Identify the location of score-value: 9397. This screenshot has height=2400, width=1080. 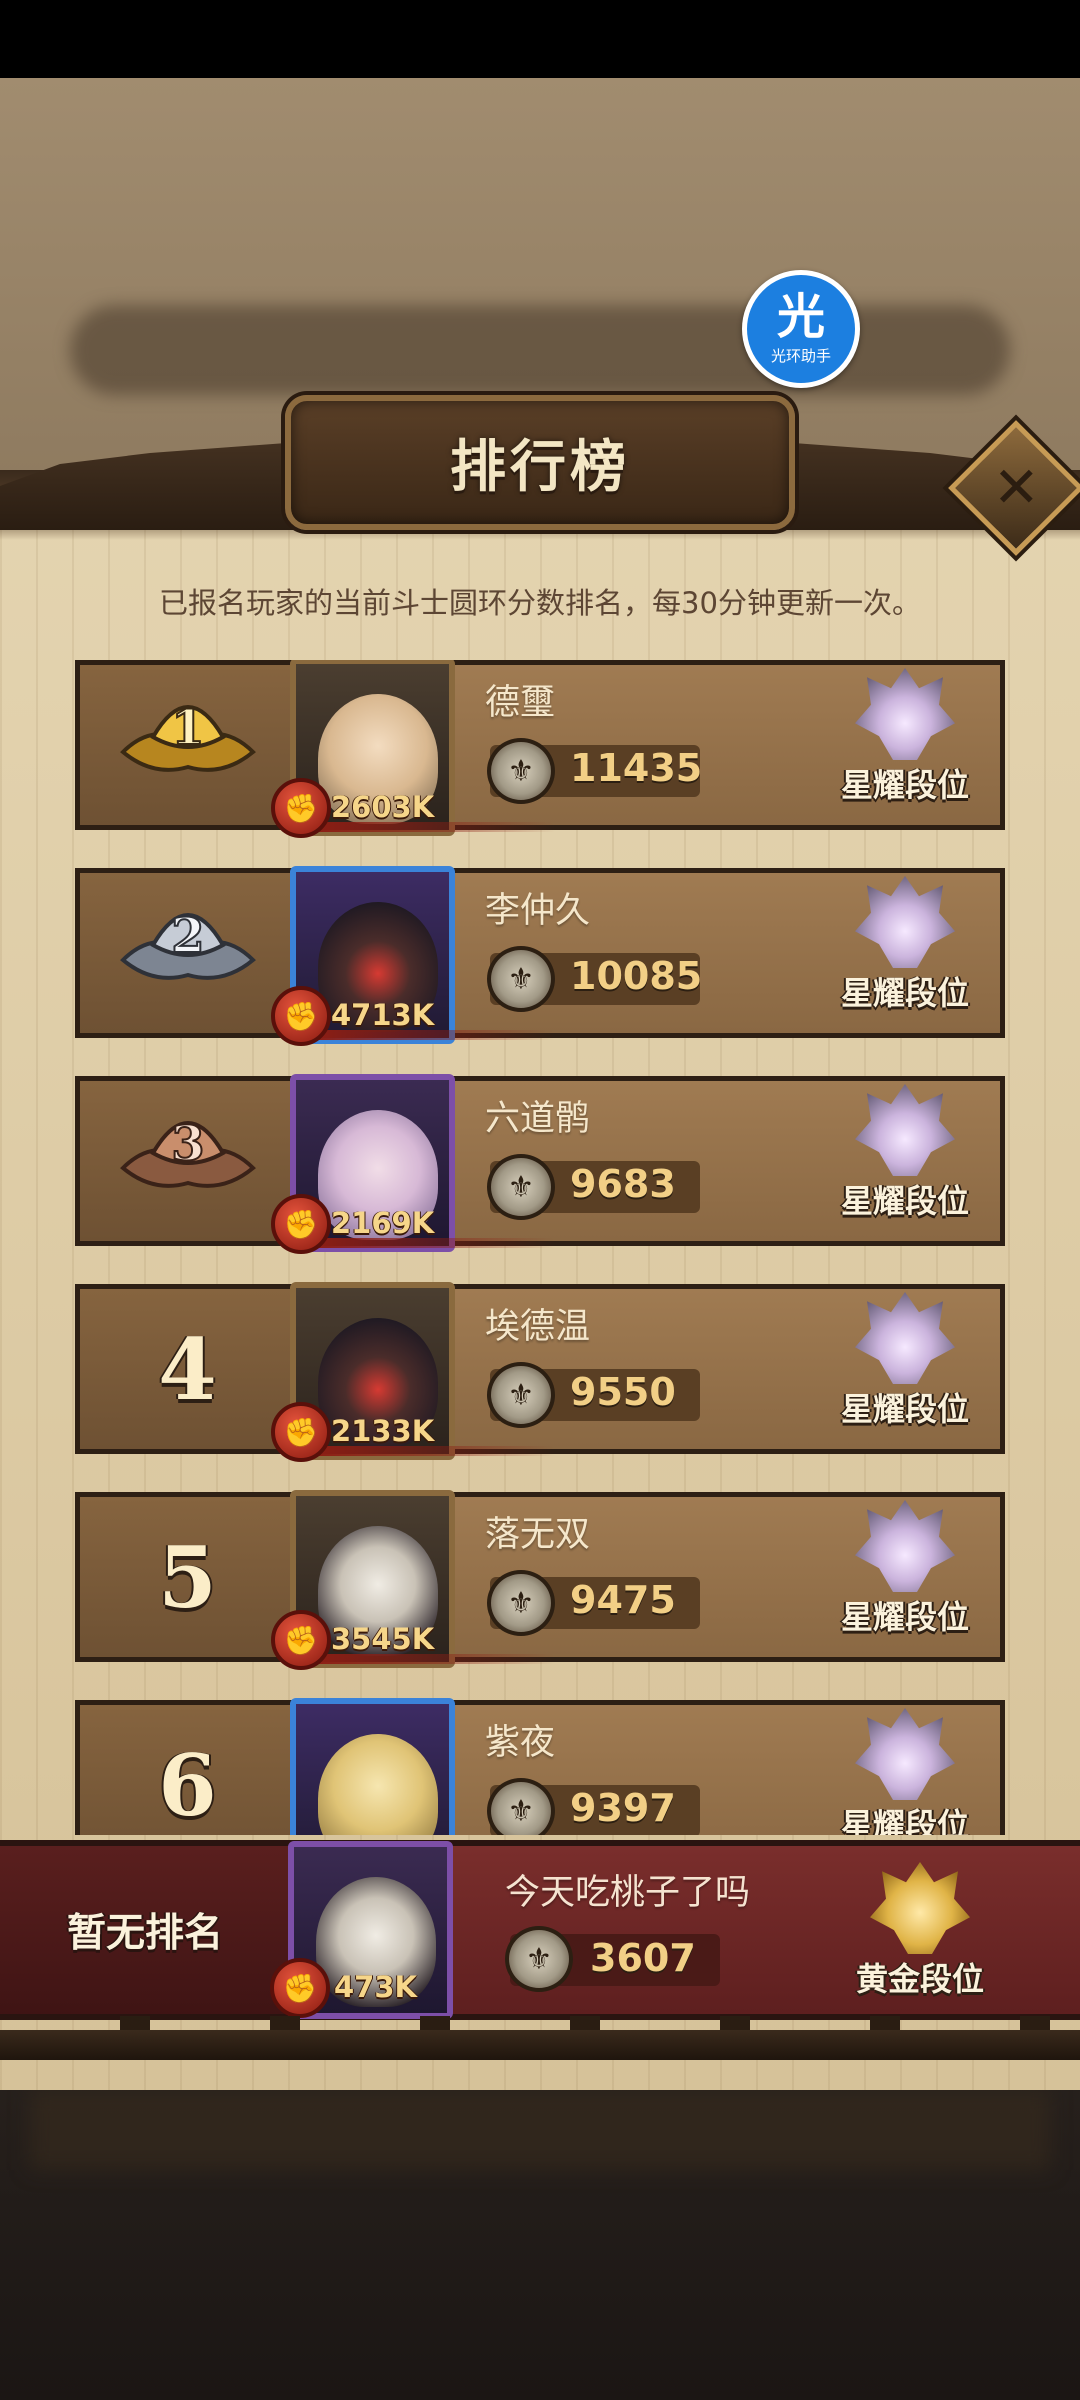
(623, 1808).